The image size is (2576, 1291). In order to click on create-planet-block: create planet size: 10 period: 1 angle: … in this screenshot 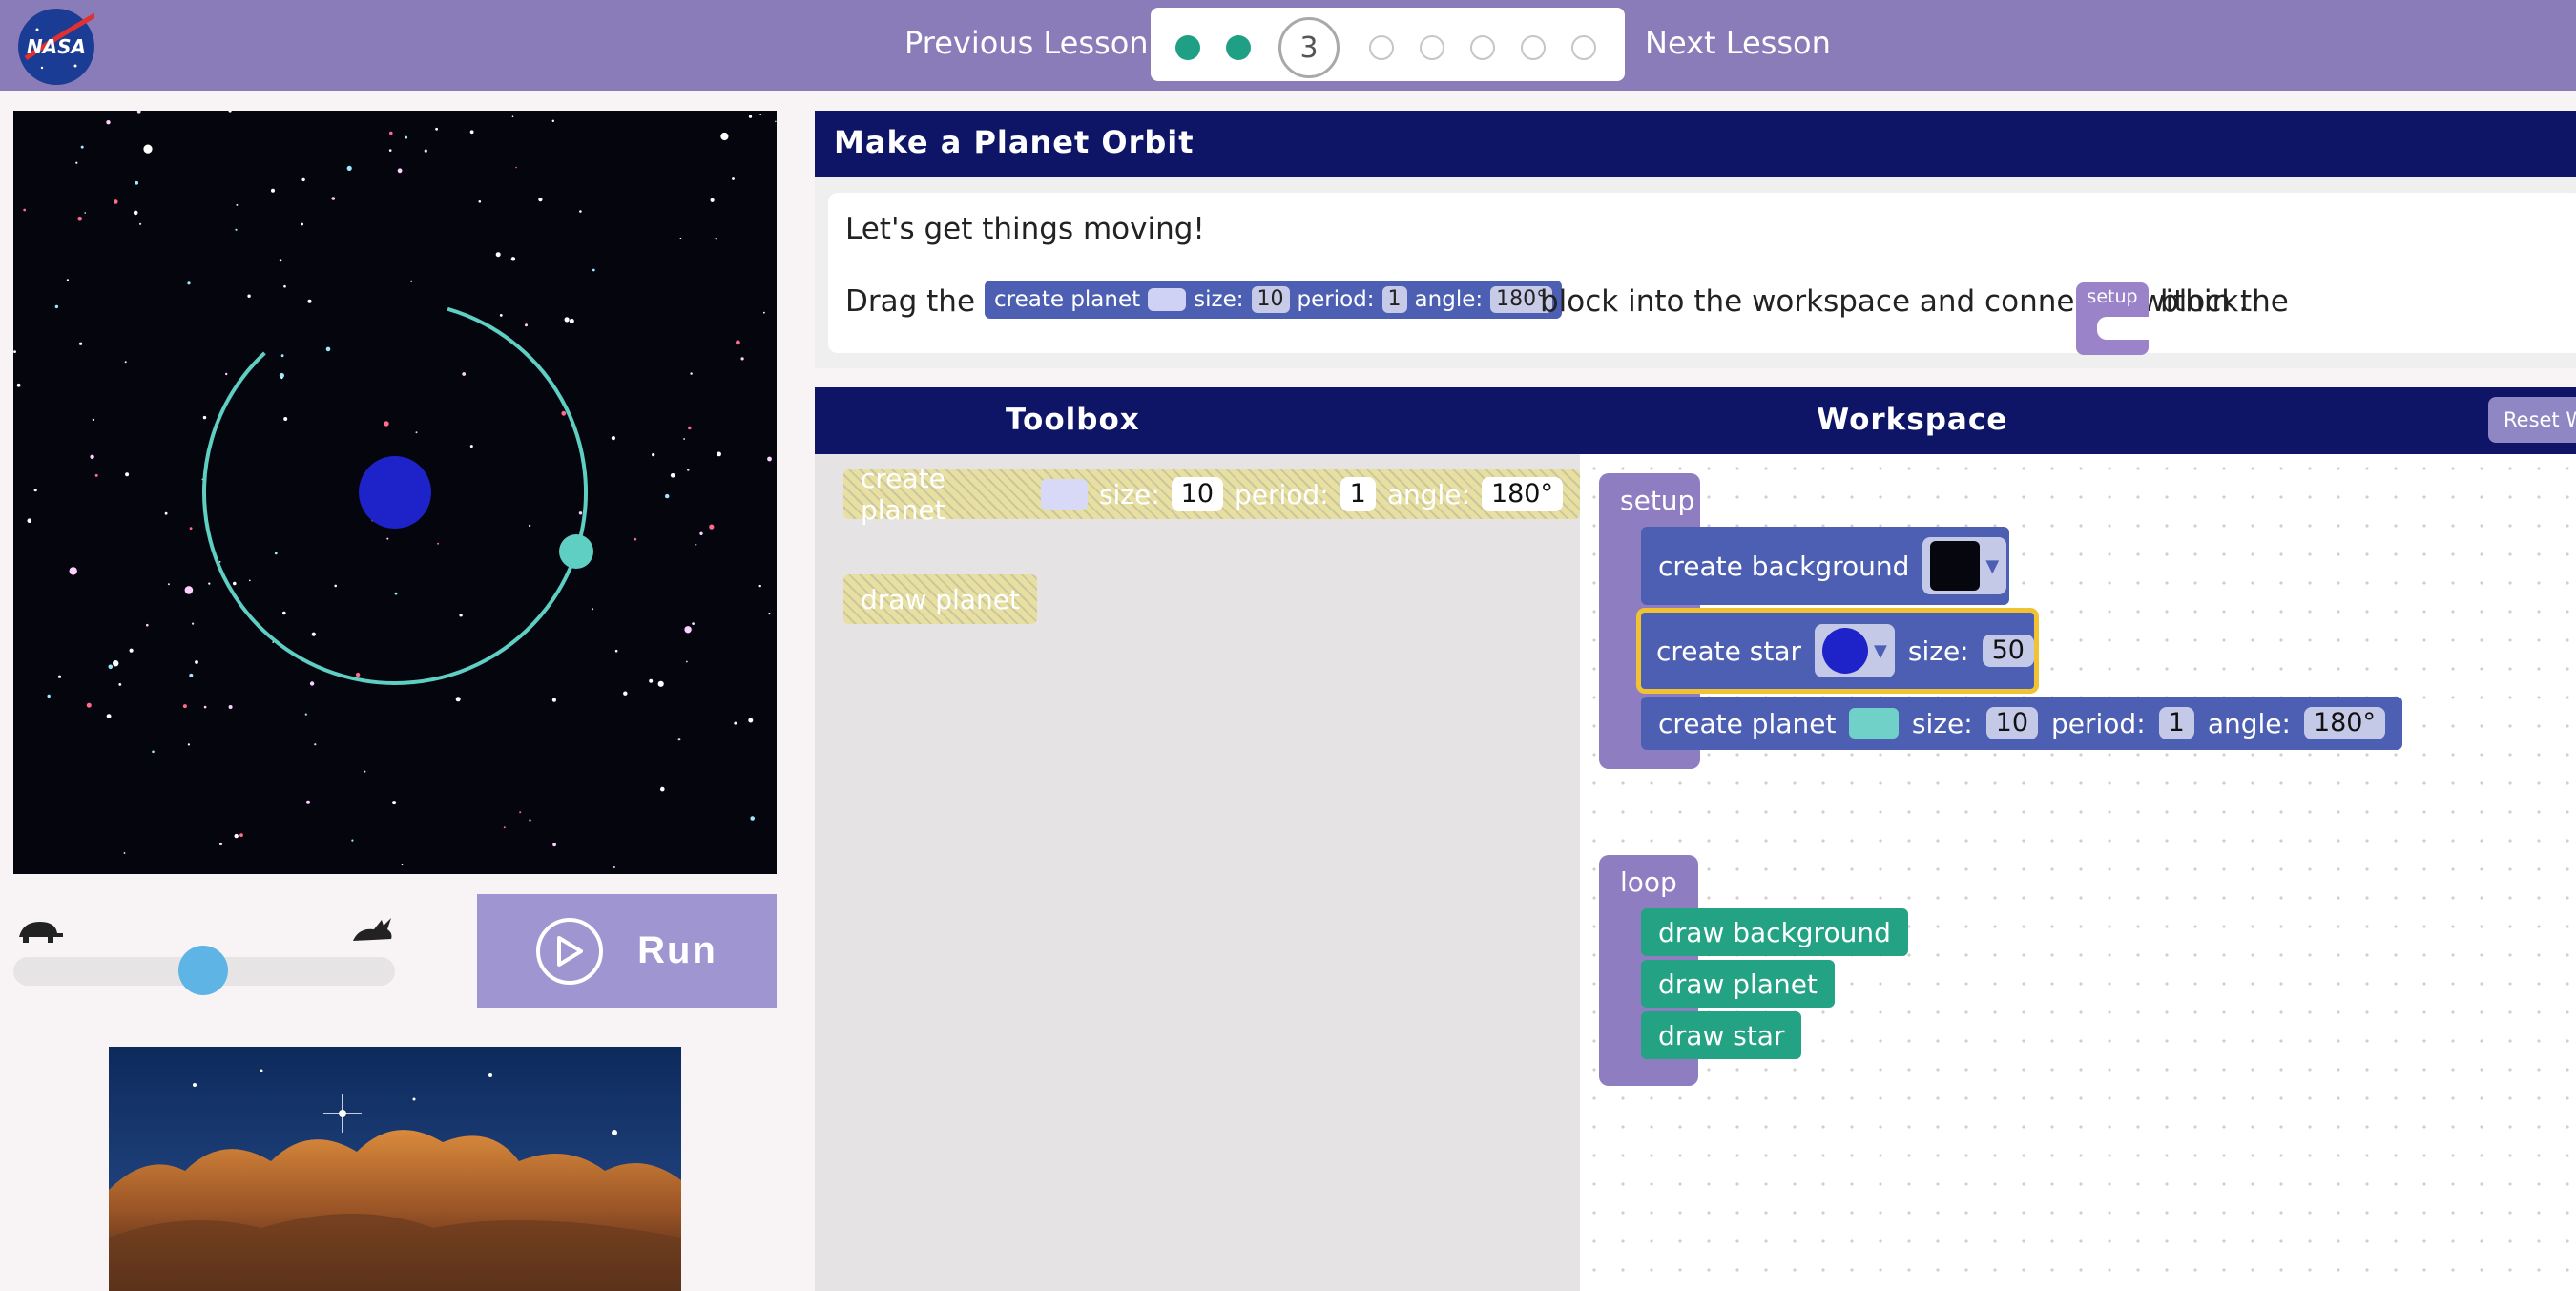, I will do `click(2021, 724)`.